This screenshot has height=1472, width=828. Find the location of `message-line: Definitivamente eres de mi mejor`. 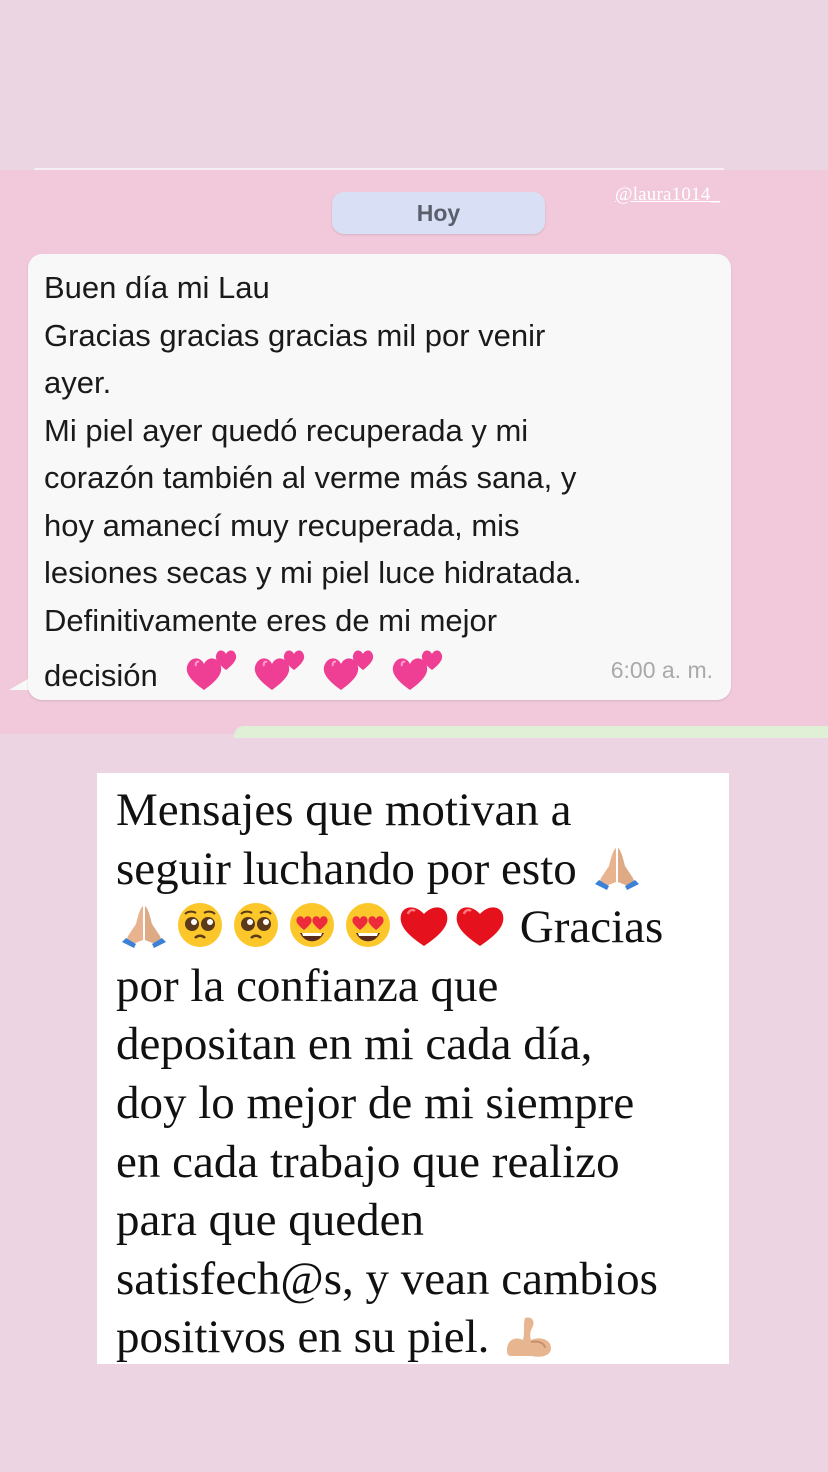

message-line: Definitivamente eres de mi mejor is located at coordinates (271, 620).